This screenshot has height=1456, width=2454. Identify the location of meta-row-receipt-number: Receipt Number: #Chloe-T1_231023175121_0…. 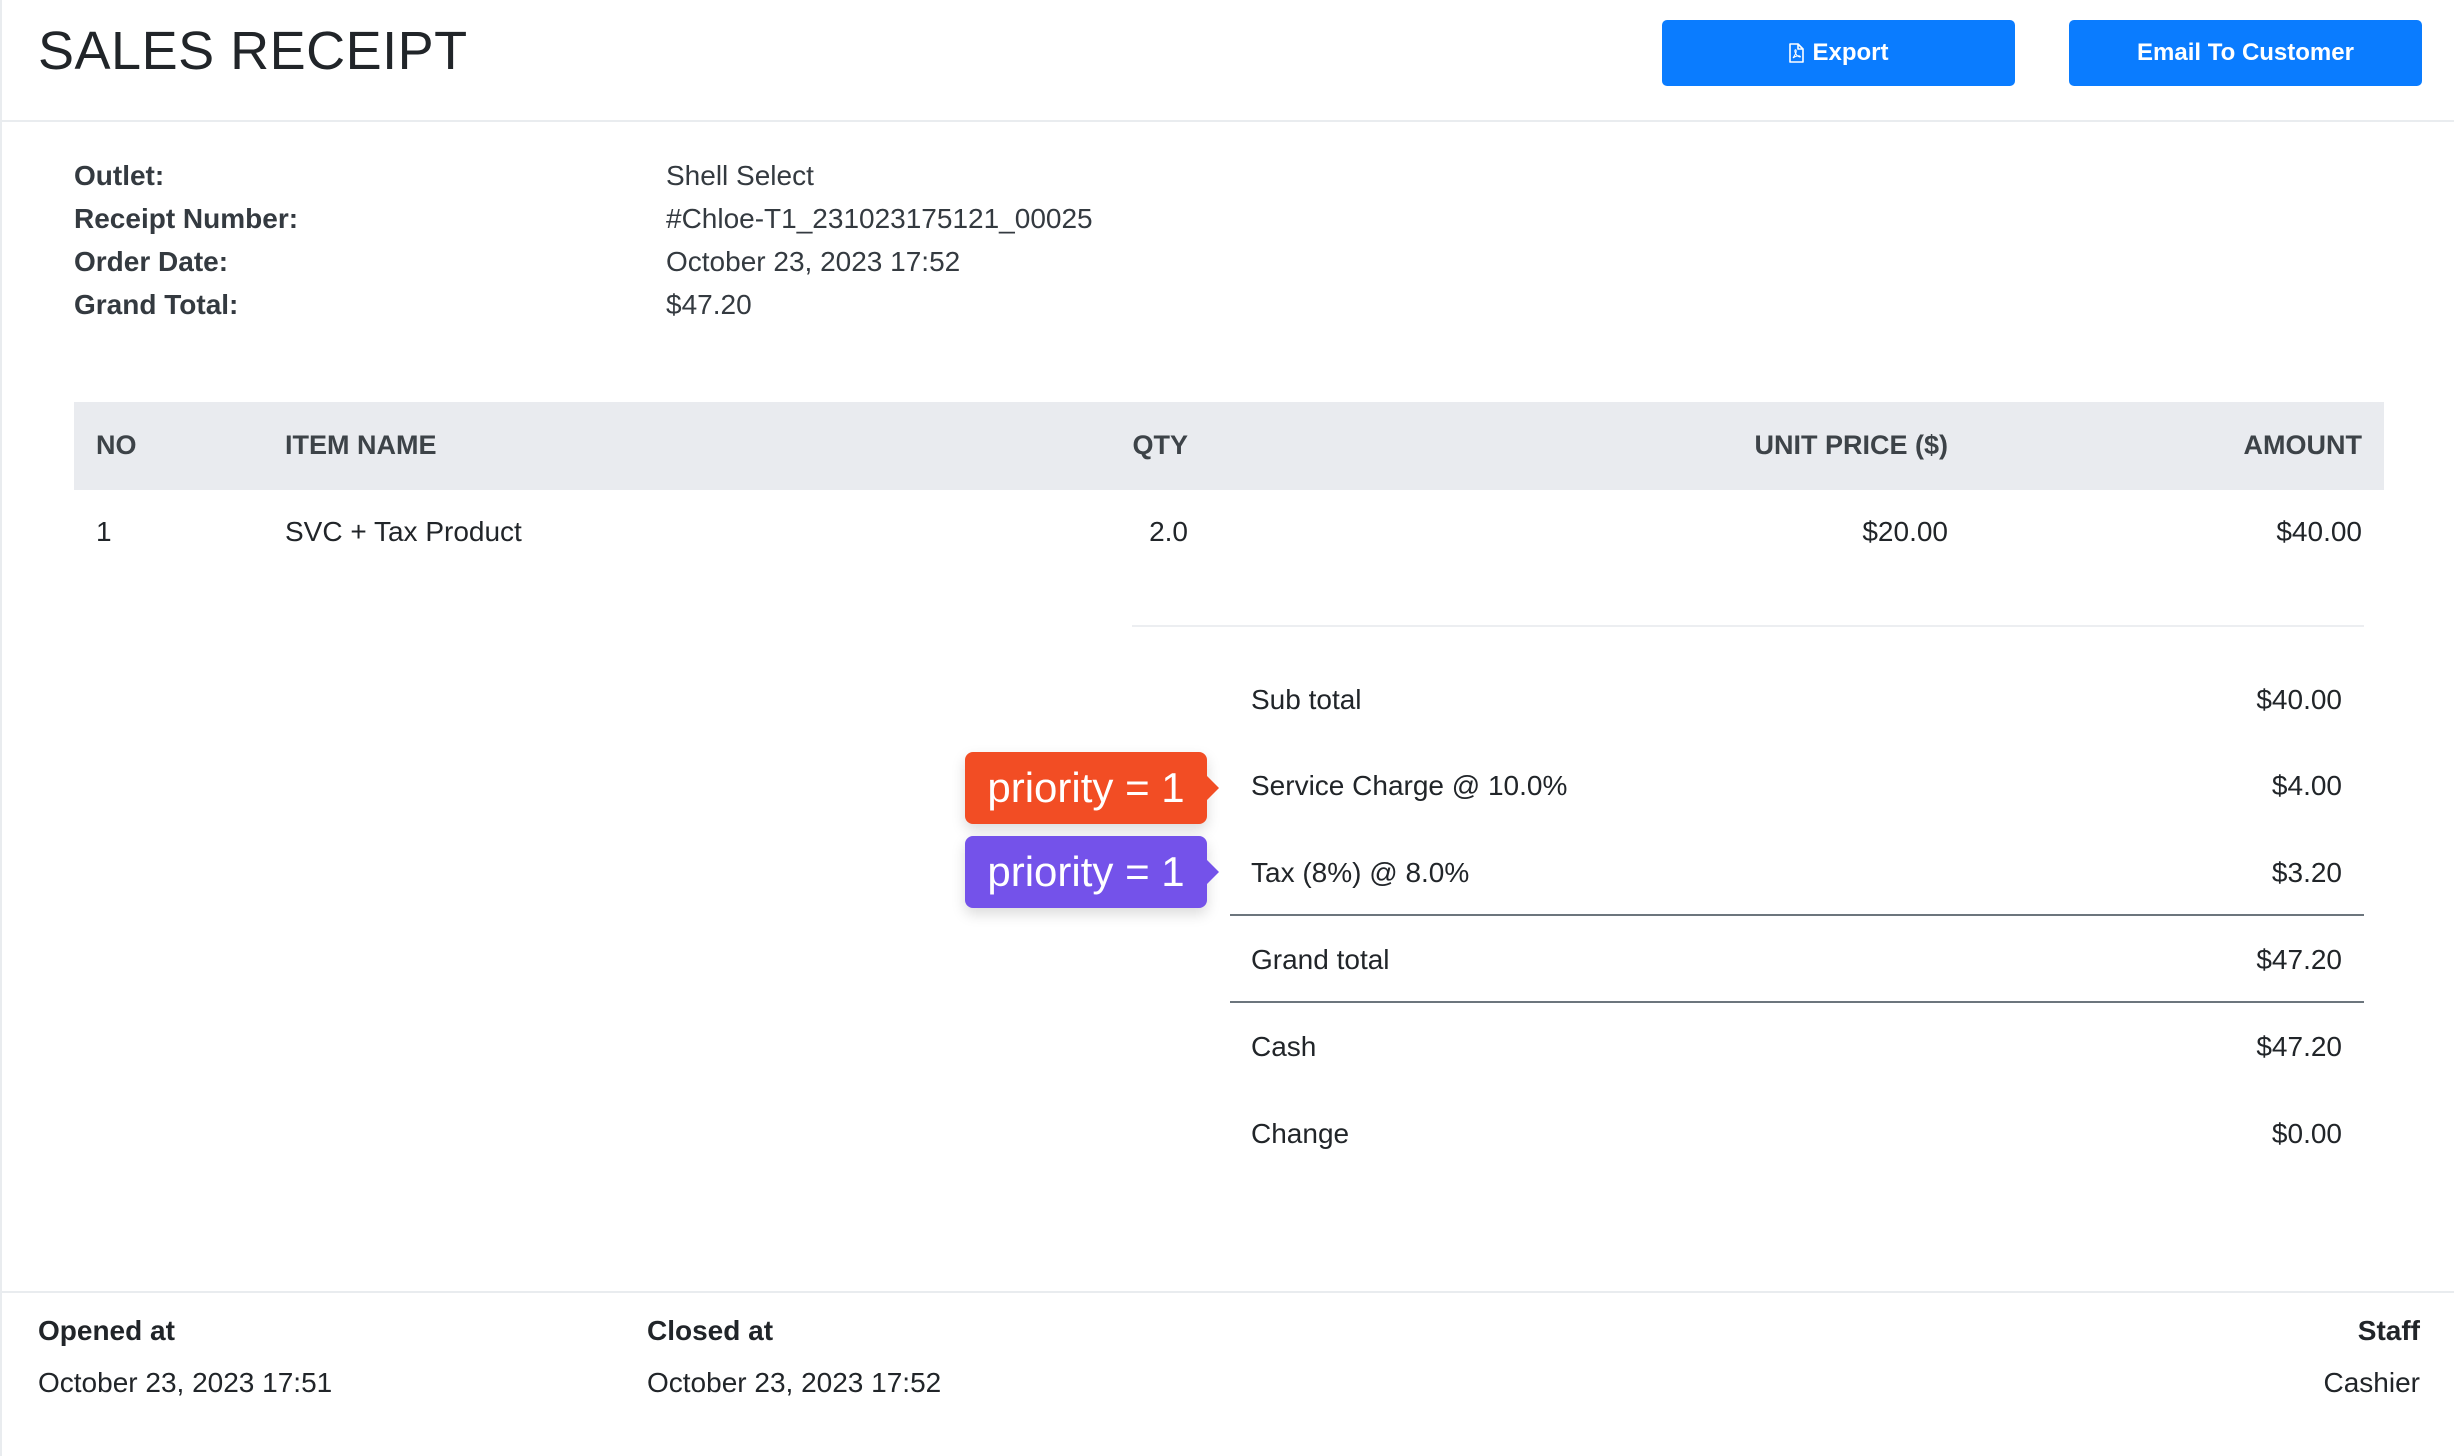
(674, 224).